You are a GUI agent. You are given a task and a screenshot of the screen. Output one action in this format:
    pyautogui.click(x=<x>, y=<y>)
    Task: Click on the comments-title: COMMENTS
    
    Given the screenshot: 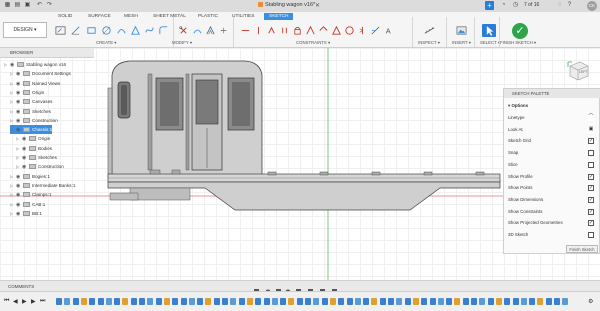 What is the action you would take?
    pyautogui.click(x=21, y=286)
    